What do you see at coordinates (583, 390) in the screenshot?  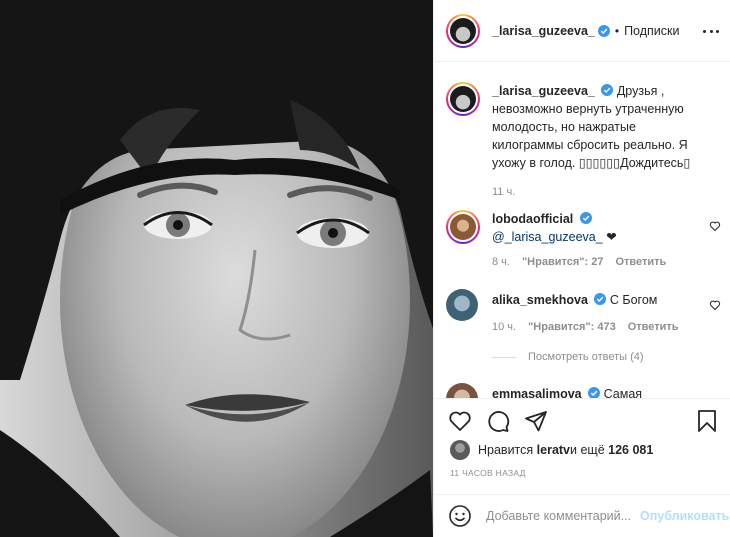 I see `comment-item: emmasalimova Самая` at bounding box center [583, 390].